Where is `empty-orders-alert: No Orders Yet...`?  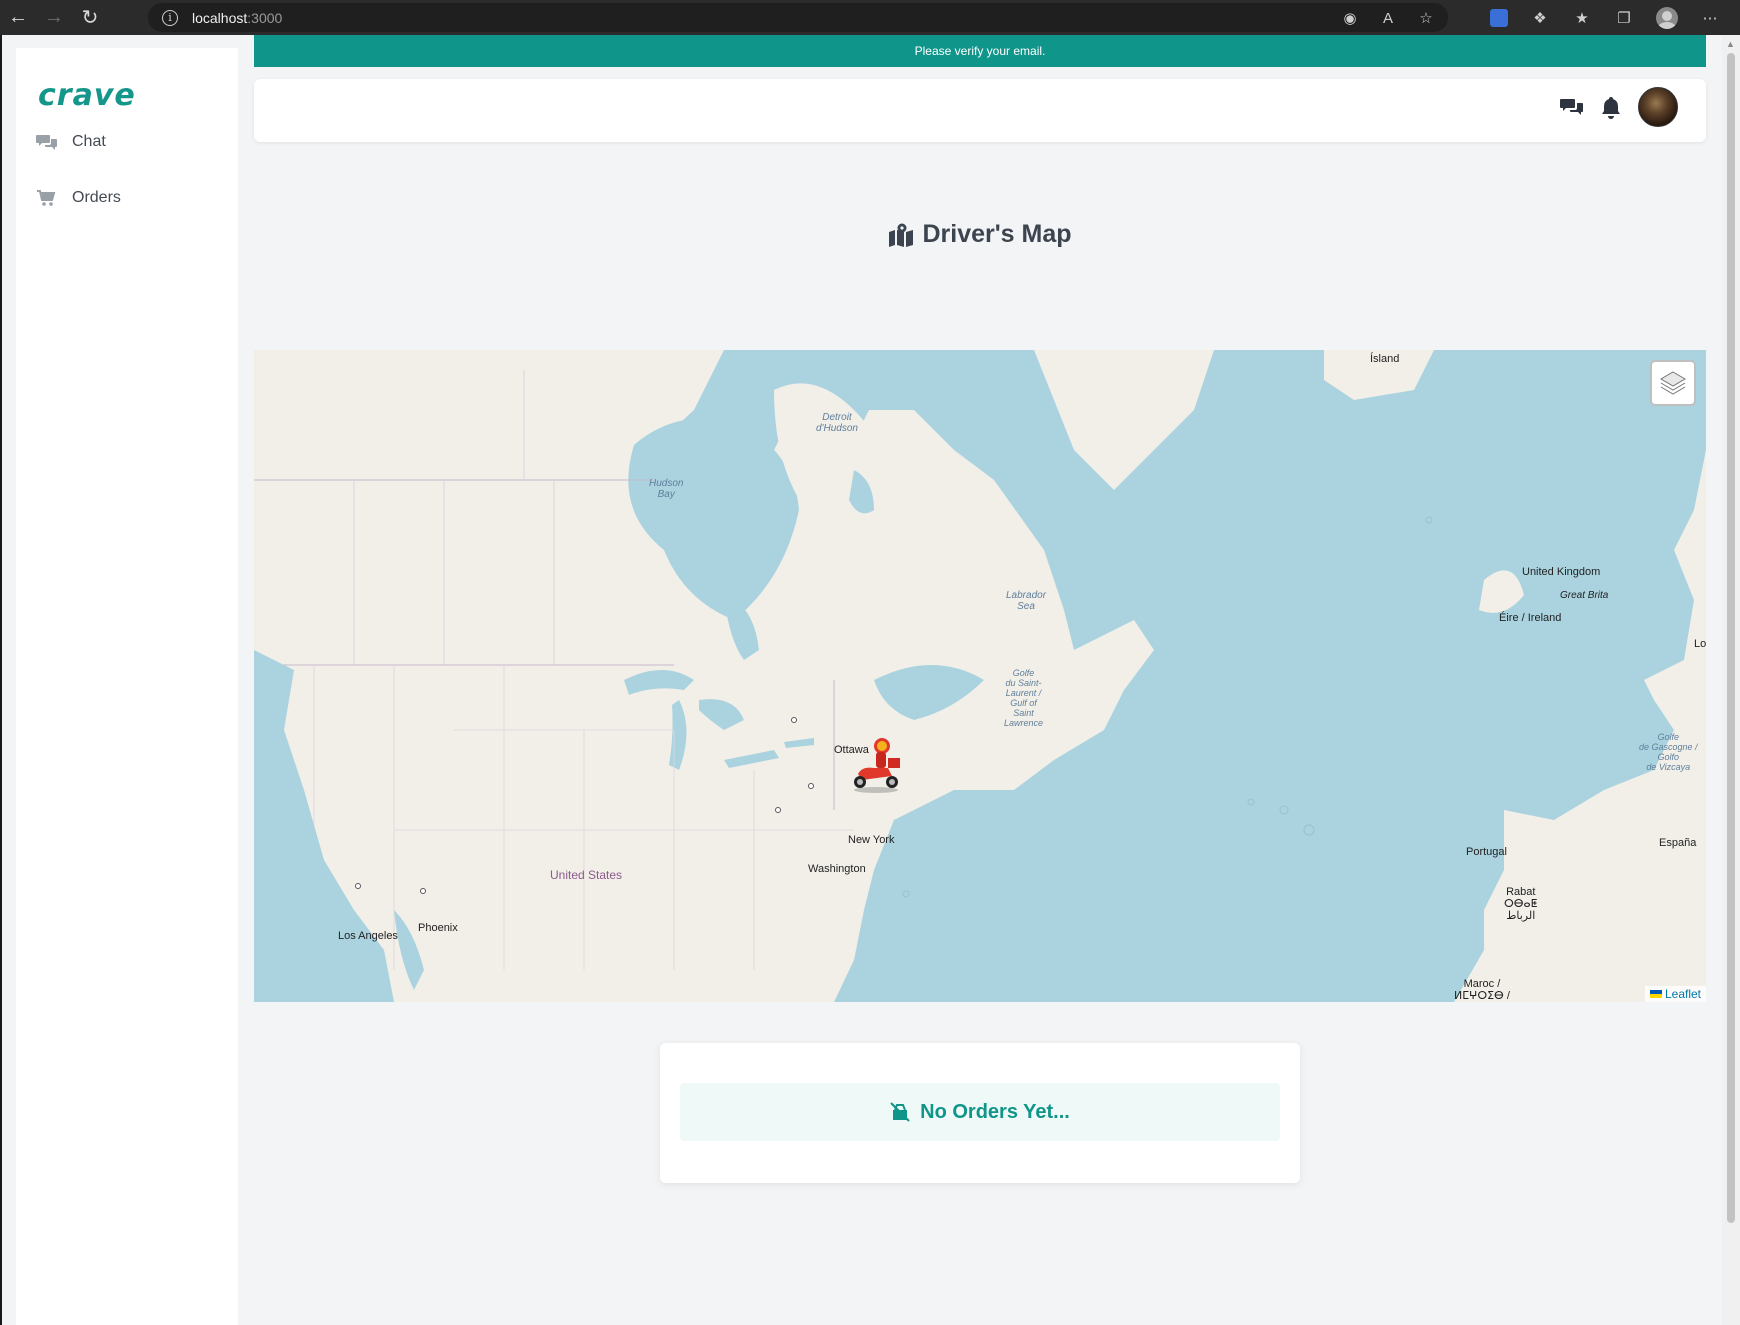 empty-orders-alert: No Orders Yet... is located at coordinates (980, 1112).